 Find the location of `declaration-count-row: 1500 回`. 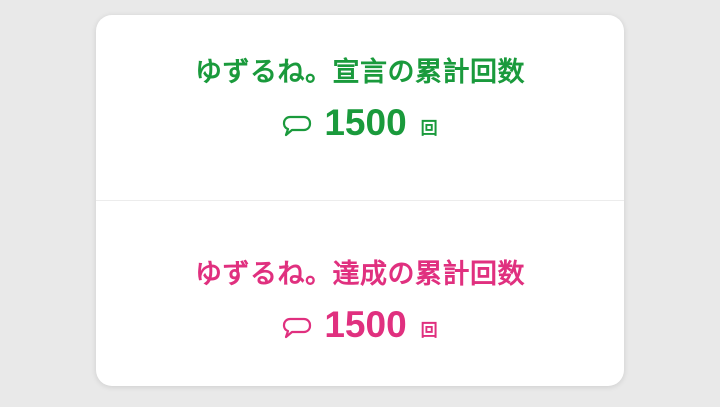

declaration-count-row: 1500 回 is located at coordinates (360, 122).